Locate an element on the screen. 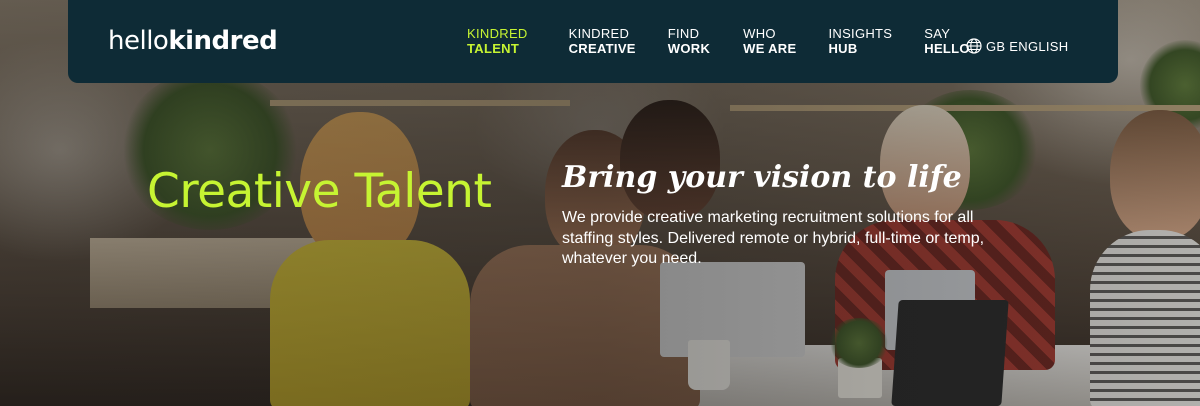 The image size is (1200, 406). nav-item-top-label: INSIGHTS is located at coordinates (860, 33).